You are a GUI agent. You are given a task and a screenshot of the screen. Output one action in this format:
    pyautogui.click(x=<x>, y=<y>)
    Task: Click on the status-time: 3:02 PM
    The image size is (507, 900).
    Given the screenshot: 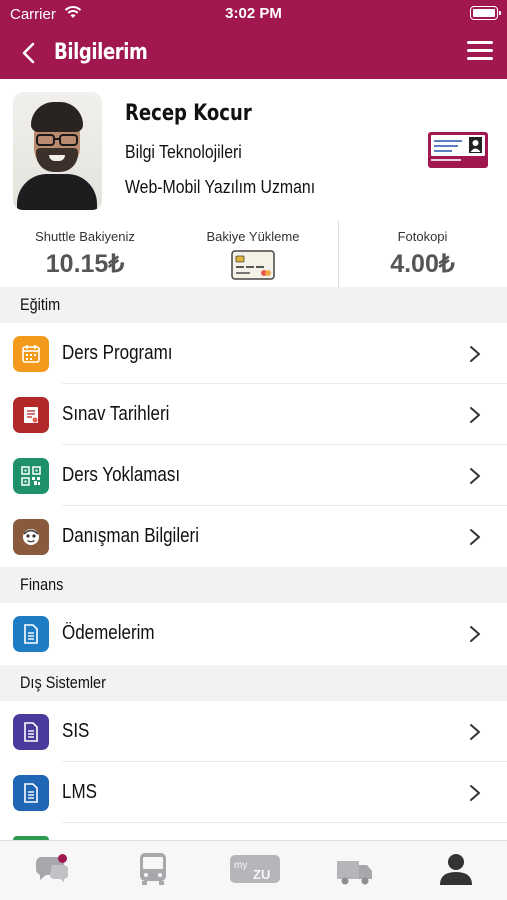 What is the action you would take?
    pyautogui.click(x=253, y=13)
    